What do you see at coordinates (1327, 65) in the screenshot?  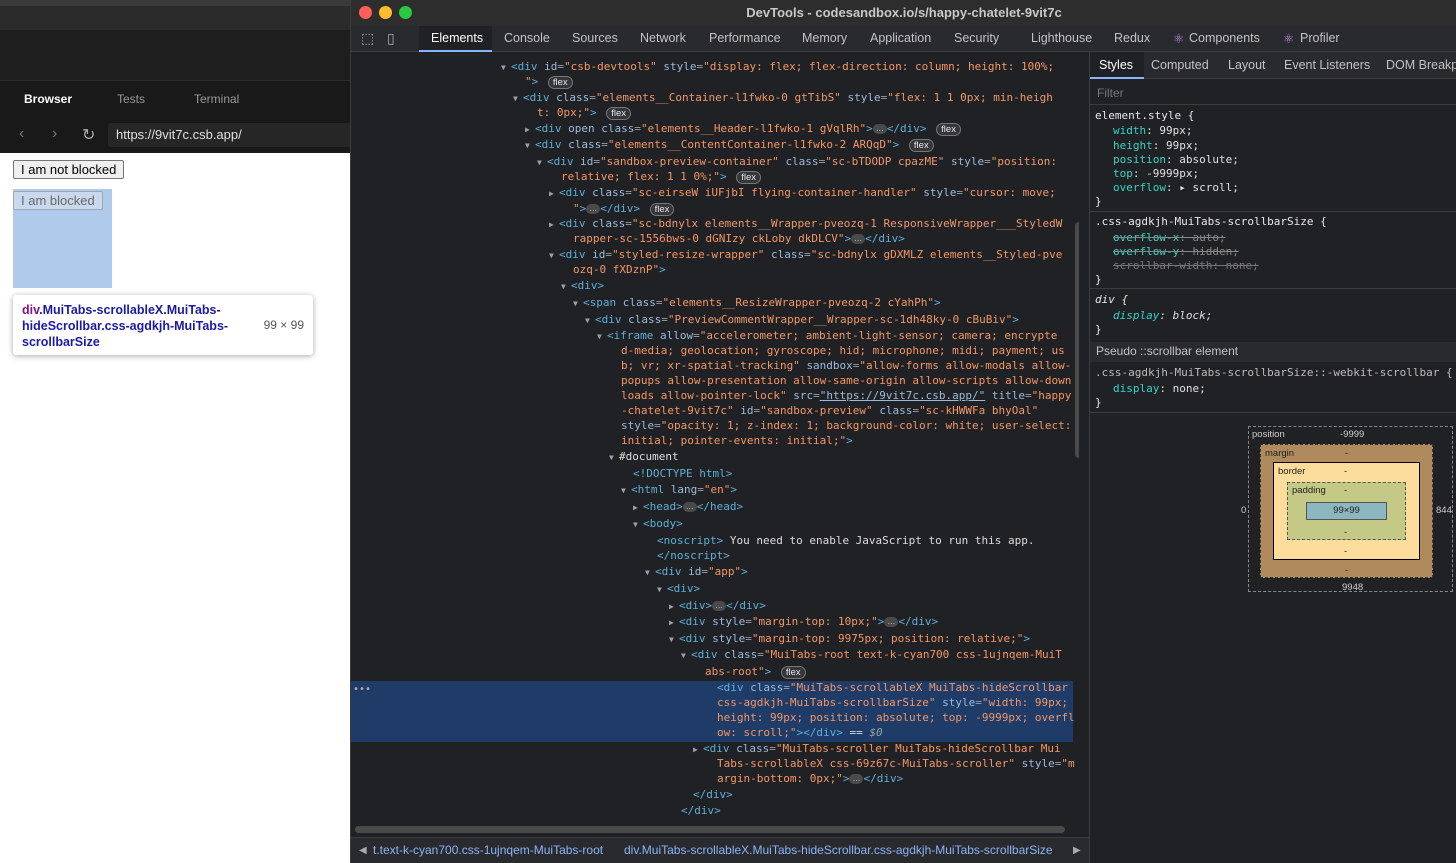 I see `tab-event-listeners: Event Listeners` at bounding box center [1327, 65].